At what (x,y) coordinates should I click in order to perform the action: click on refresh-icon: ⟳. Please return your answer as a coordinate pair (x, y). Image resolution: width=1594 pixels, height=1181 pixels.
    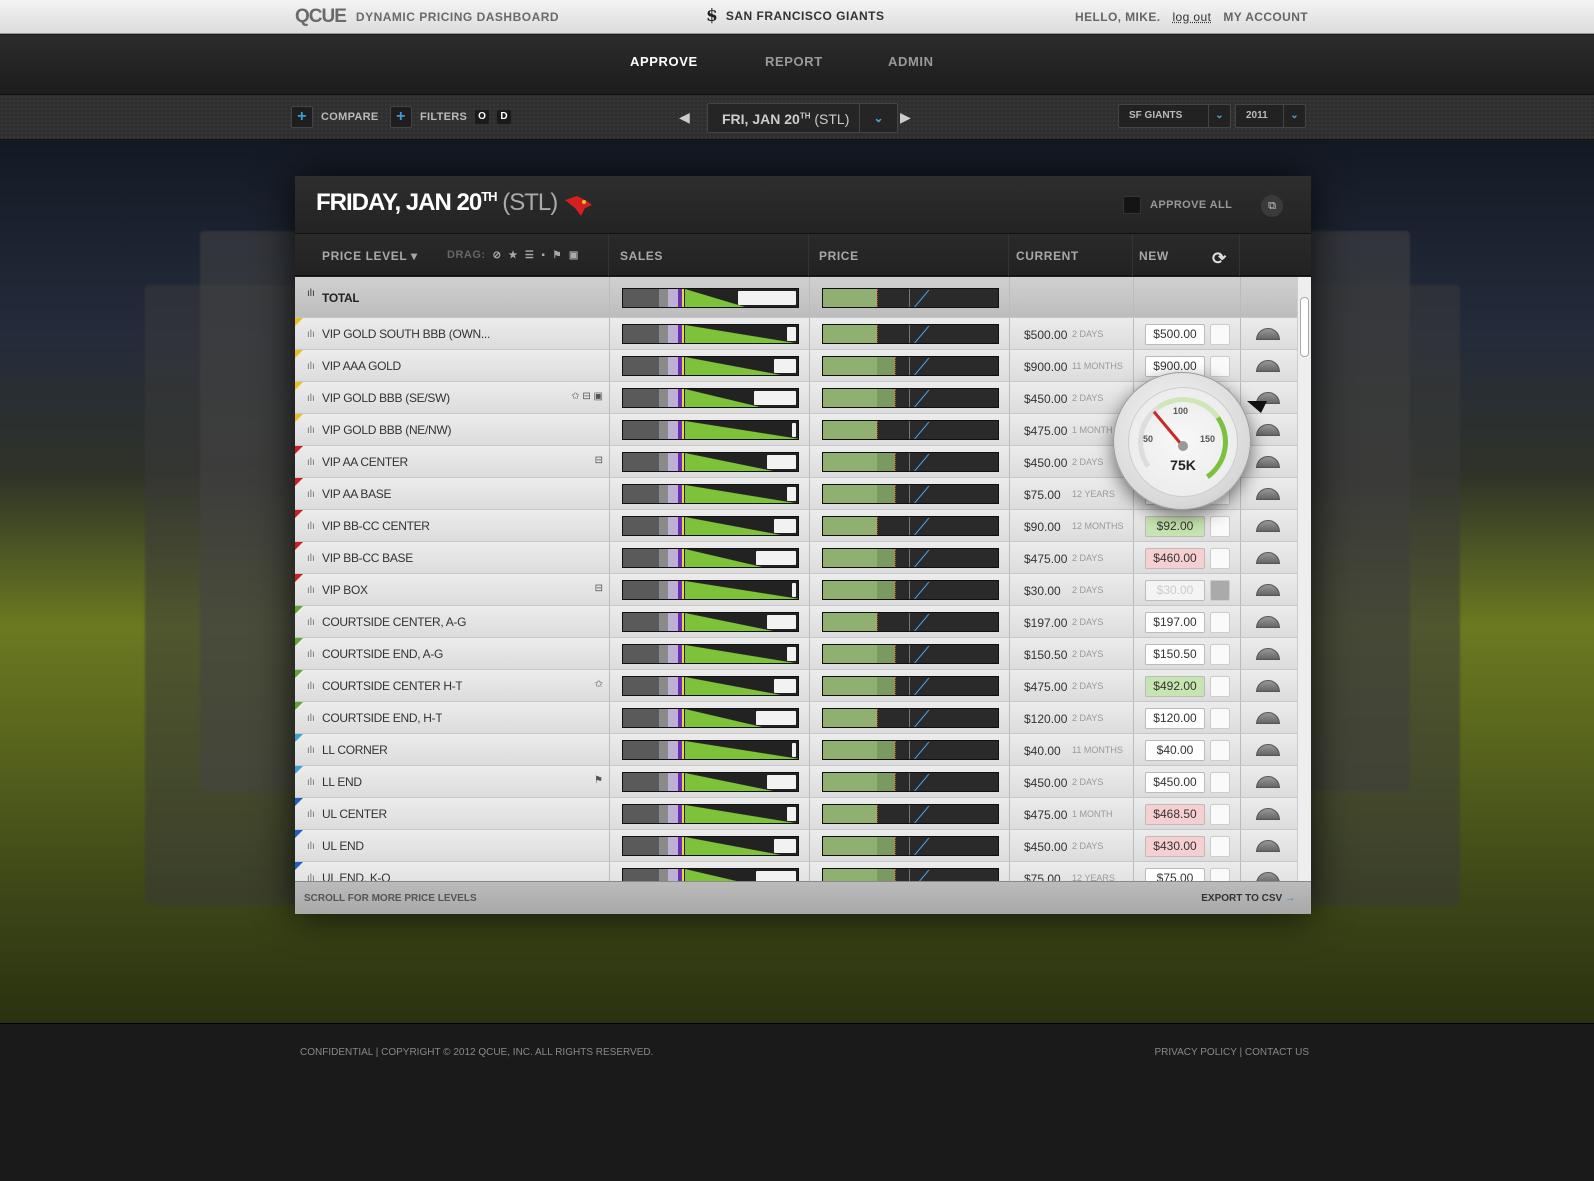
    Looking at the image, I should click on (1219, 259).